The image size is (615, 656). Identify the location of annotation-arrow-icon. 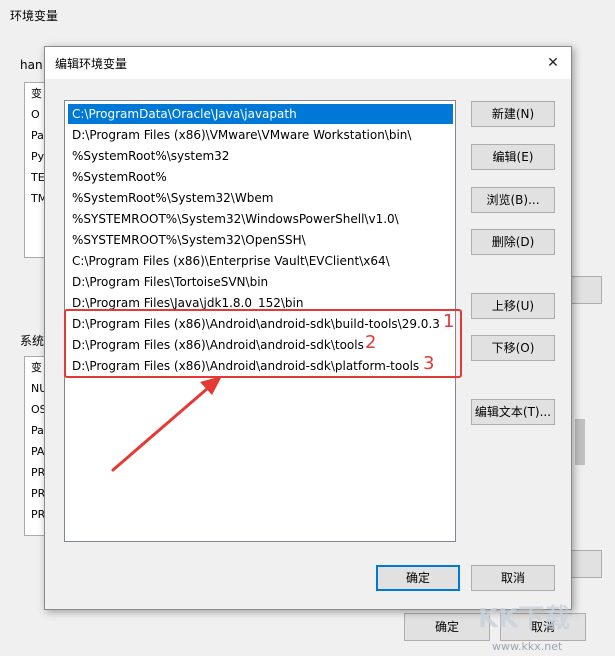
(166, 424).